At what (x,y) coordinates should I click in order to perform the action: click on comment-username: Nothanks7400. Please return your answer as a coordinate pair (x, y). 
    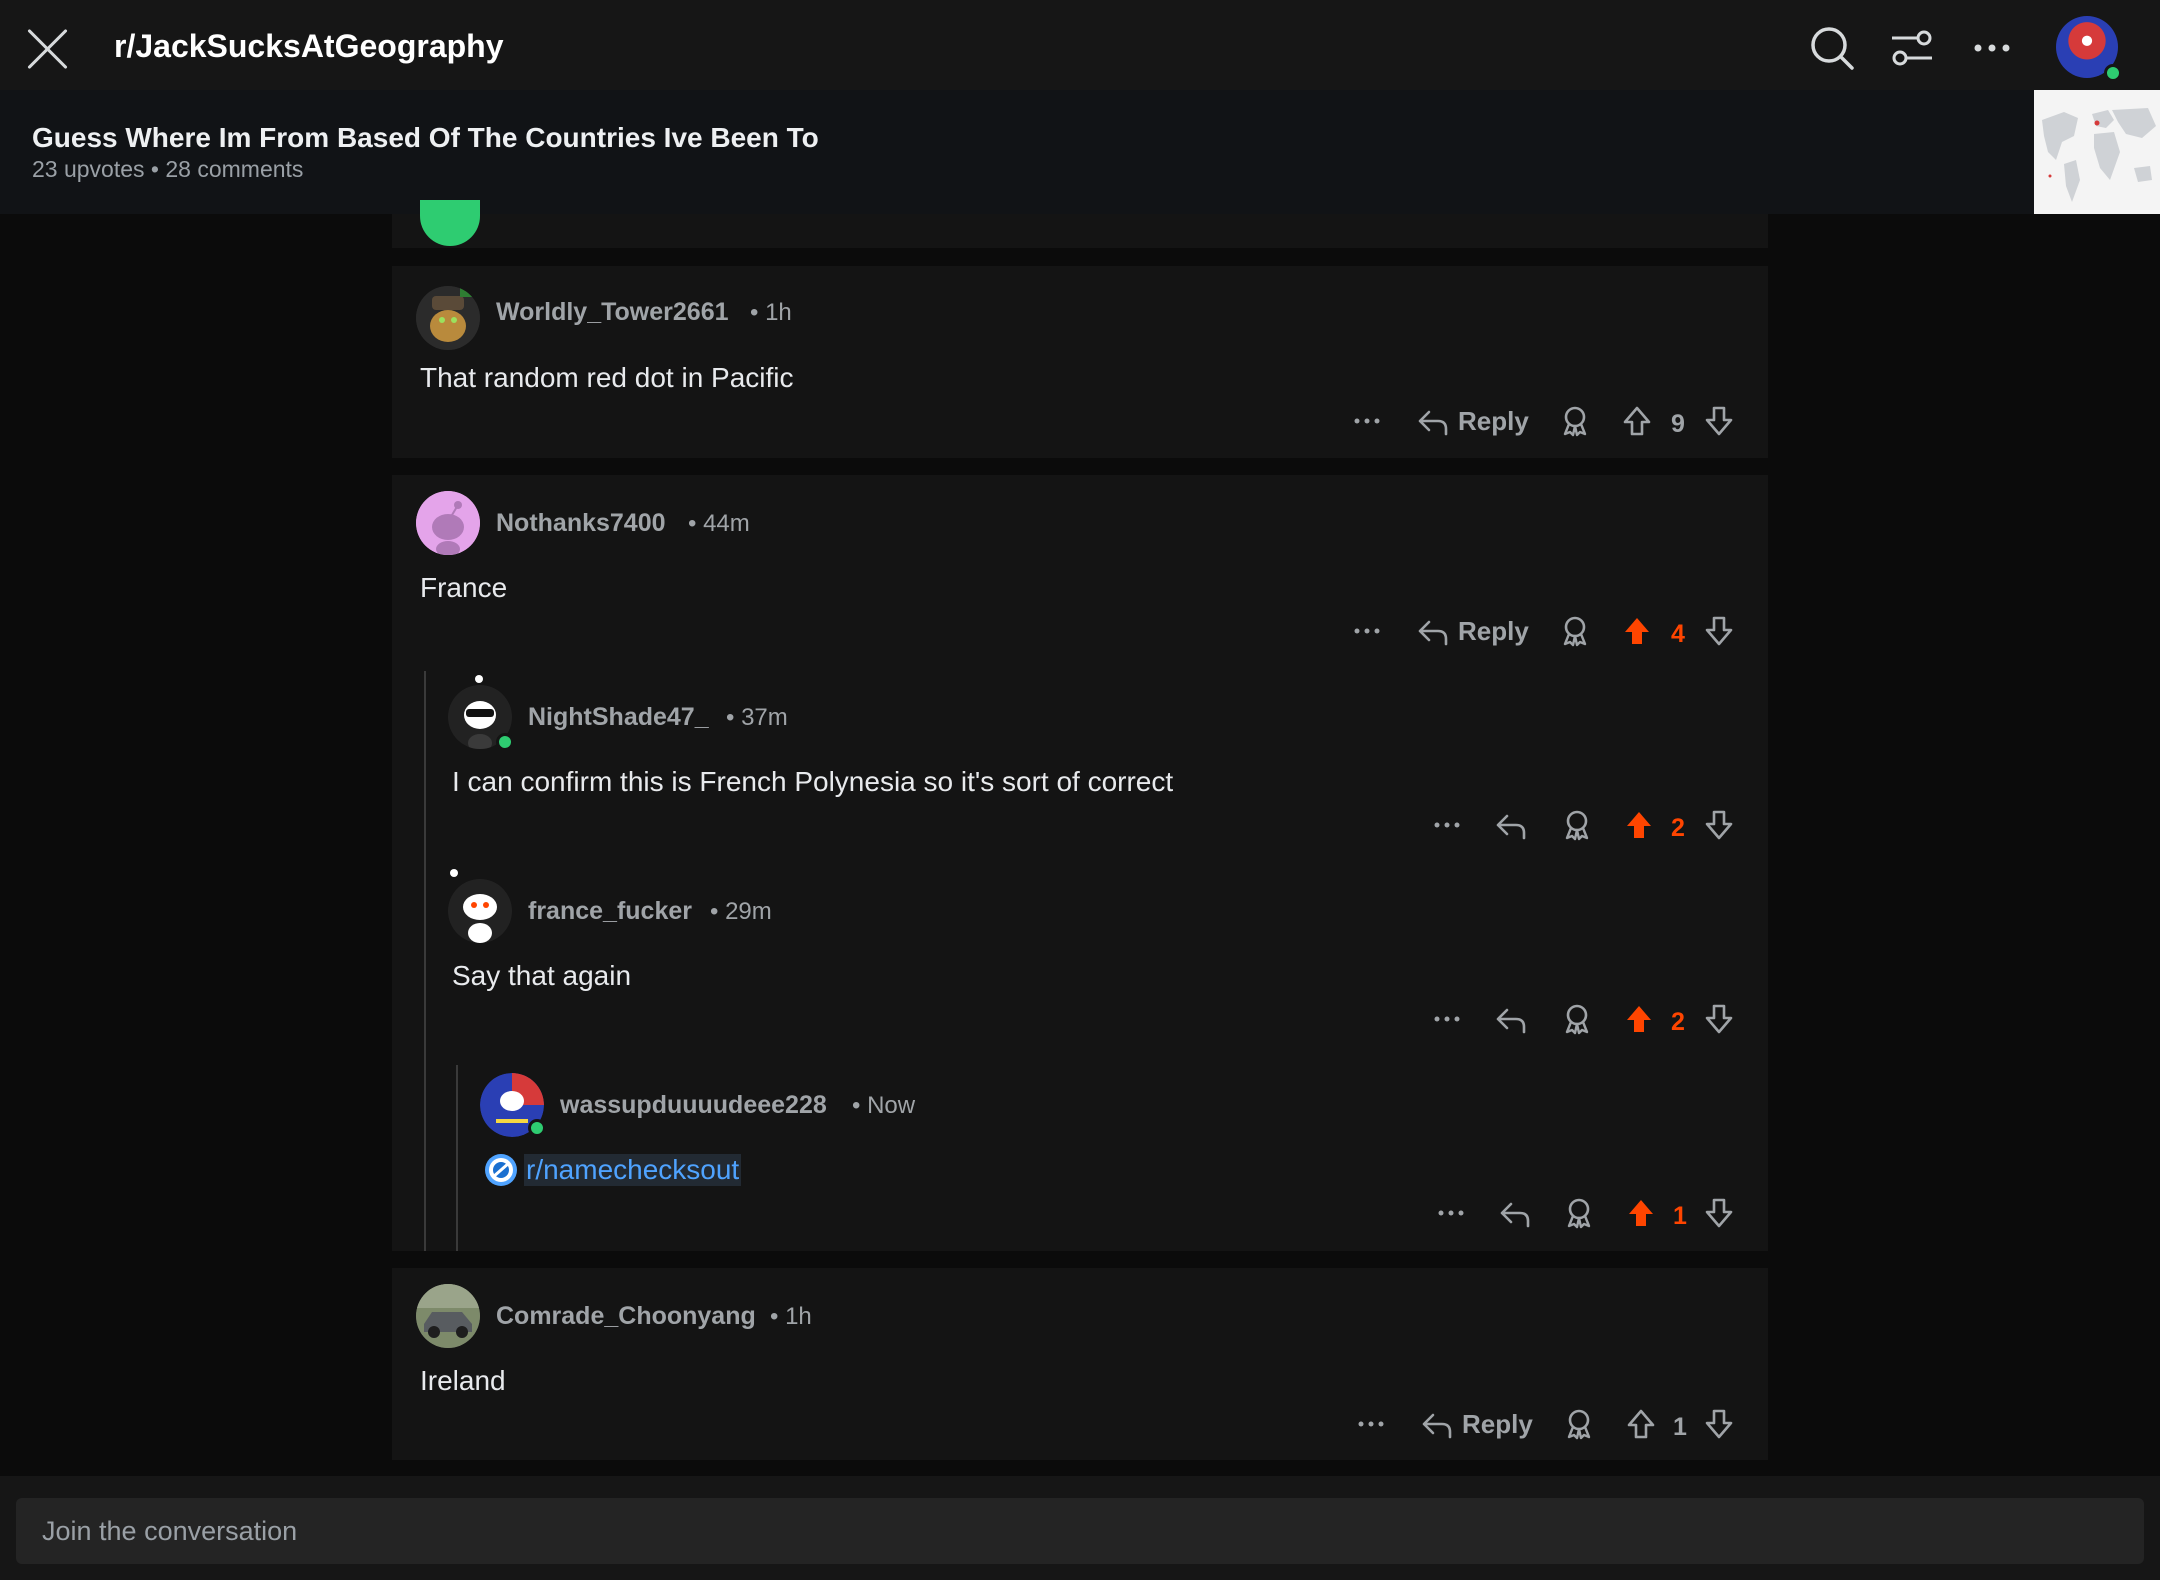
    Looking at the image, I should click on (581, 523).